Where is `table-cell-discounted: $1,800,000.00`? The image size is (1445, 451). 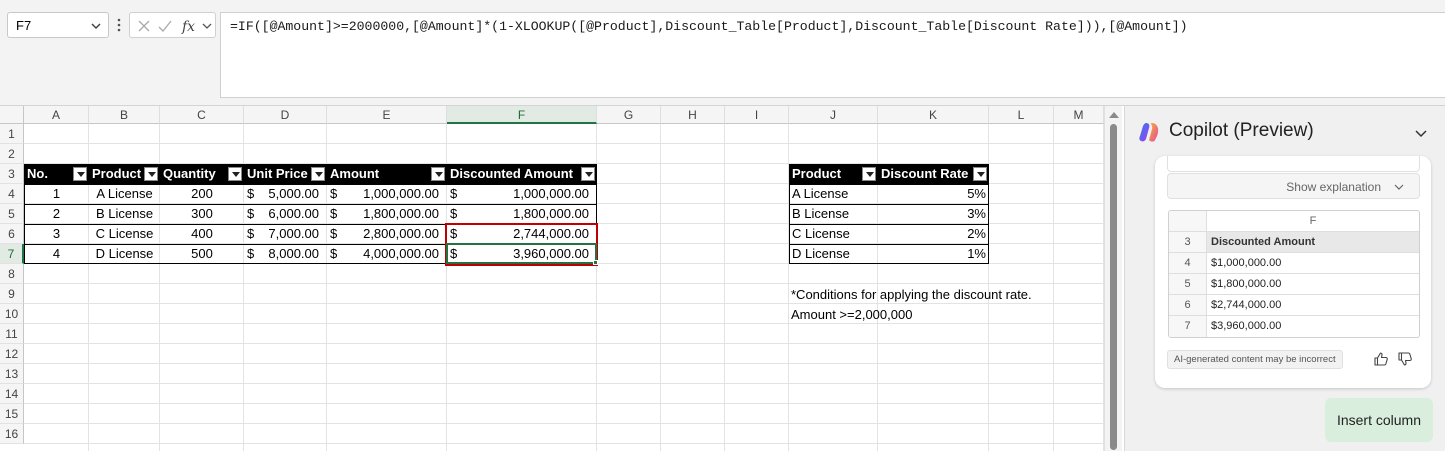 table-cell-discounted: $1,800,000.00 is located at coordinates (522, 214).